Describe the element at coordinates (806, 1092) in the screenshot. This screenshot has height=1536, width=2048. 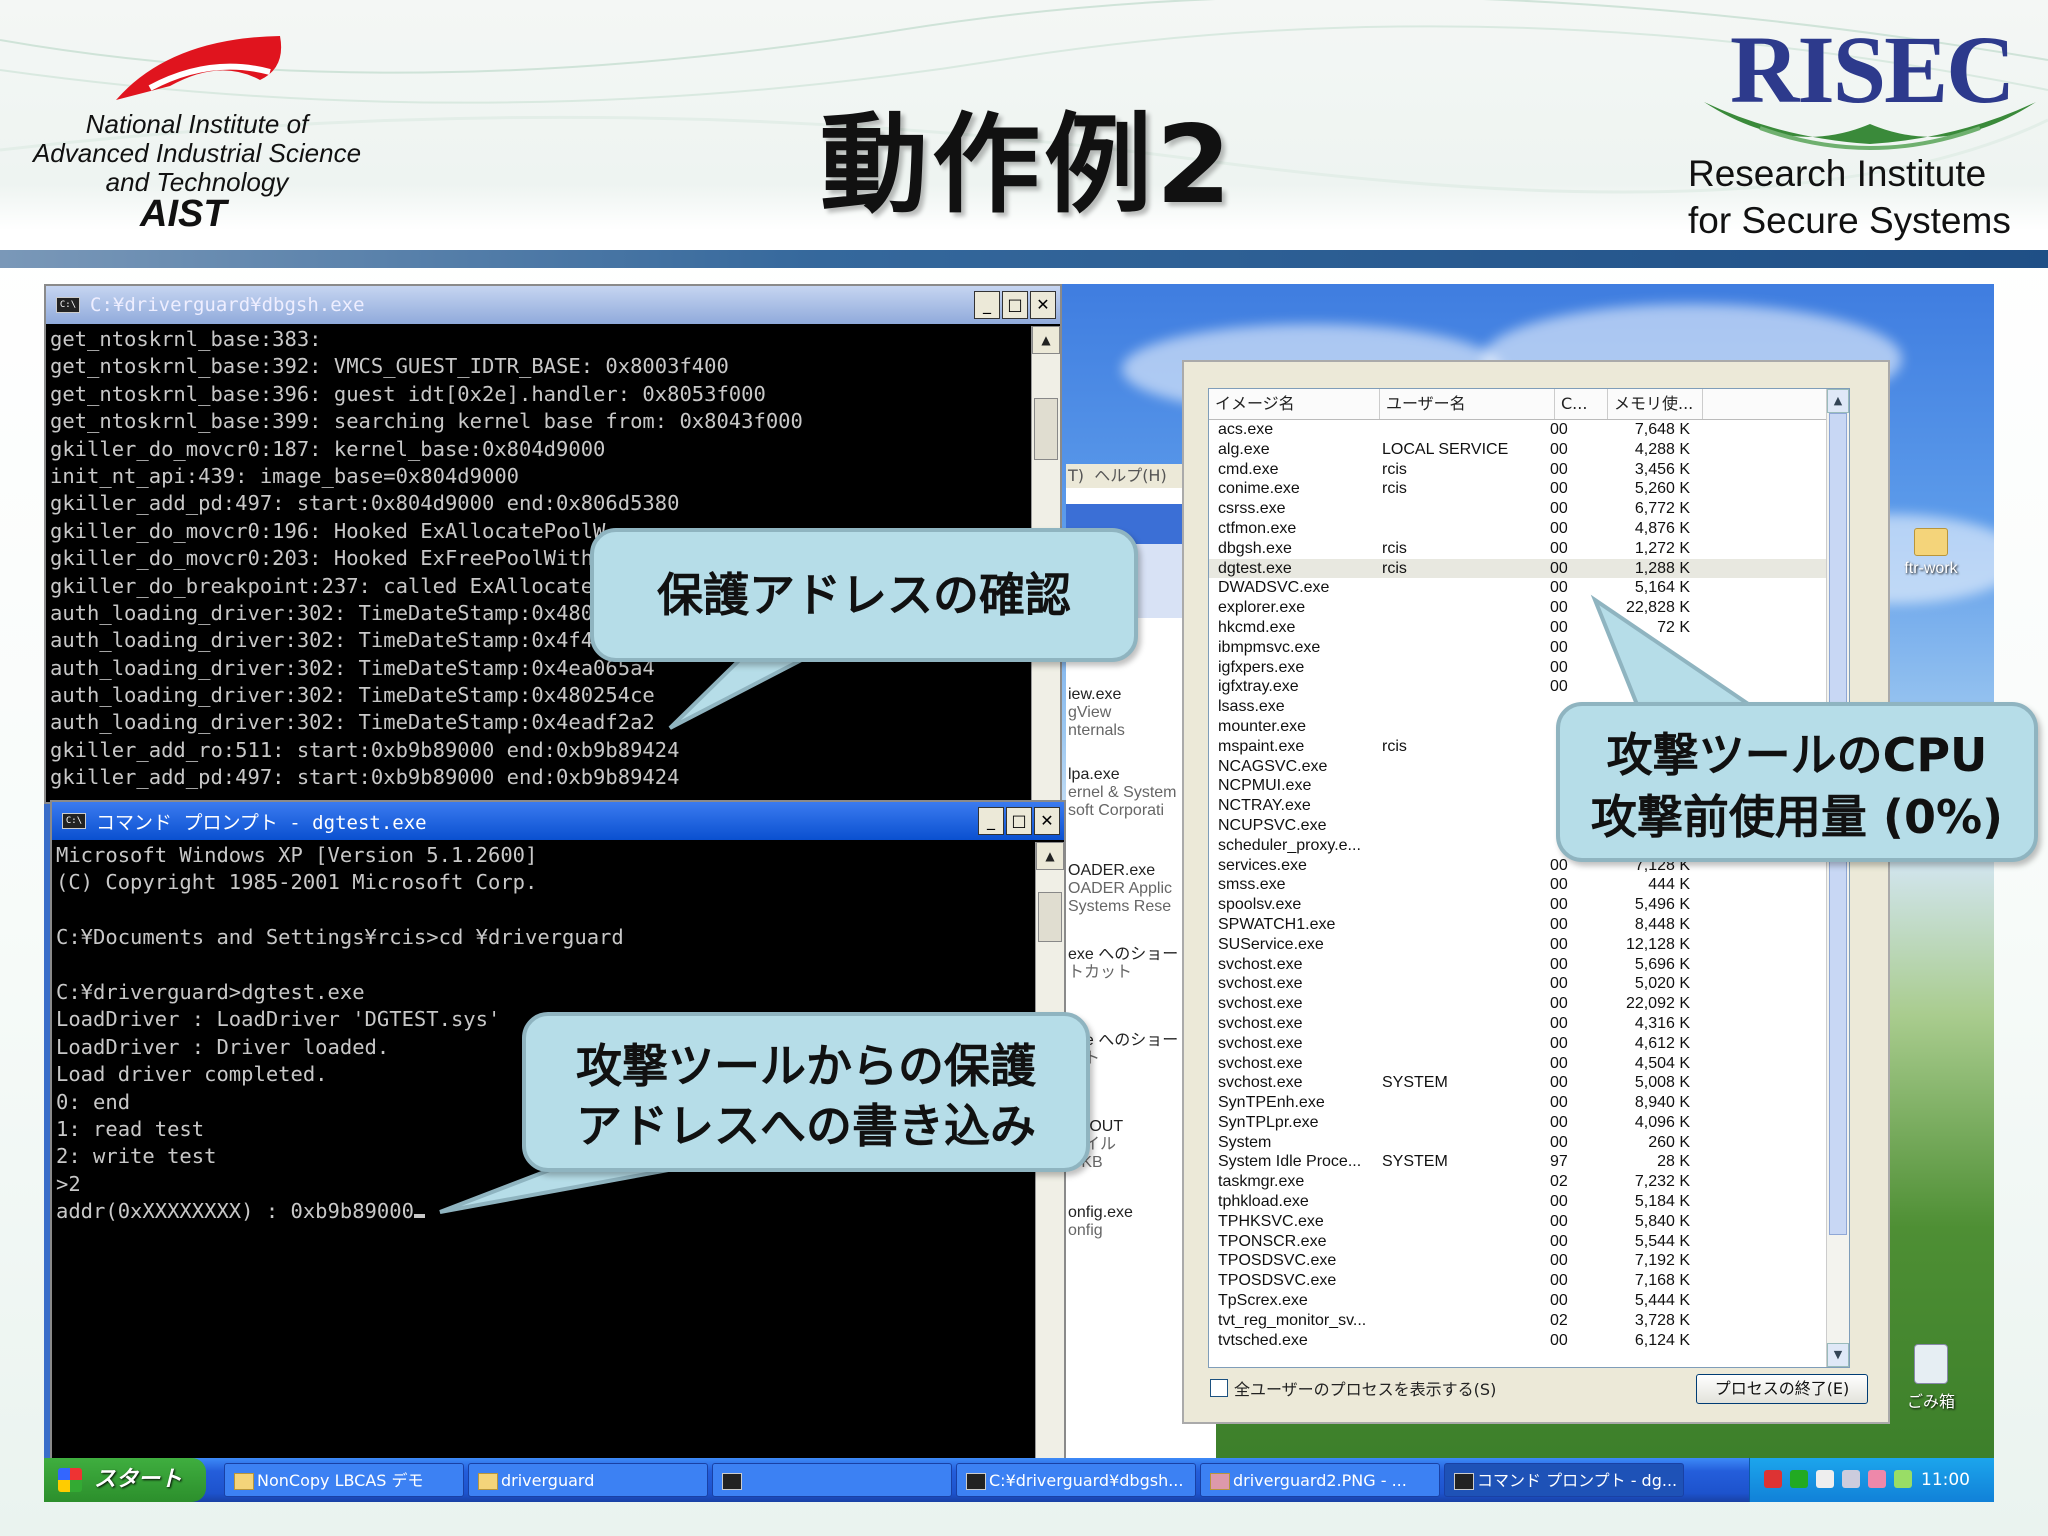
I see `callout-write: 攻撃ツールからの保護 アドレスへの書き込み` at that location.